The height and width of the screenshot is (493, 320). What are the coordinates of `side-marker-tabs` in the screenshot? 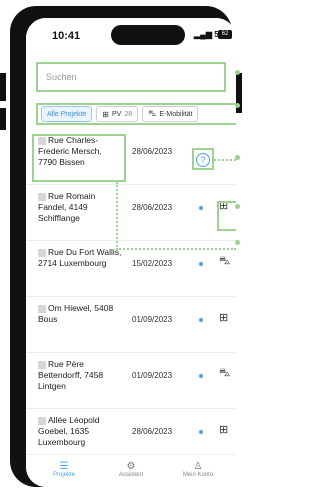 It's located at (3, 119).